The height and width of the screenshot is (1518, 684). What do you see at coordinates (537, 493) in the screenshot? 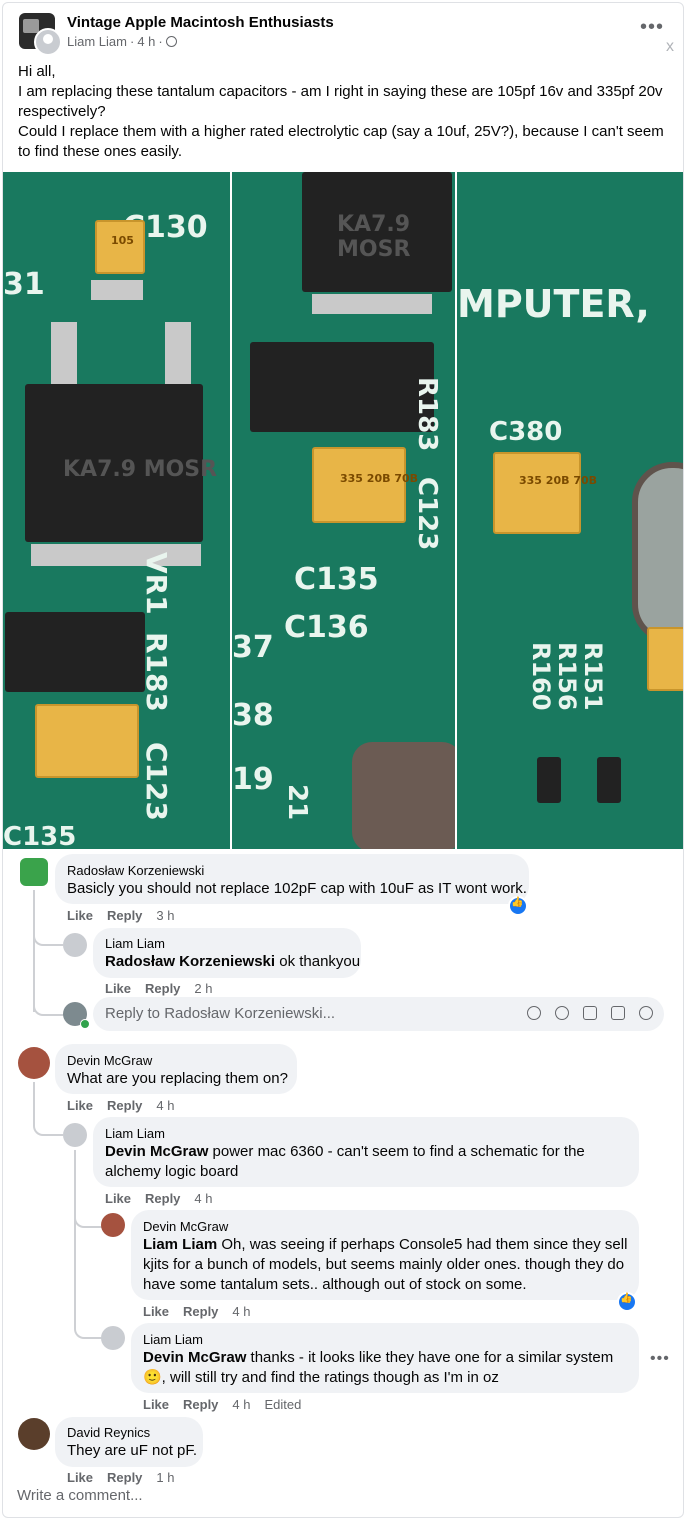
I see `capacitor-c380` at bounding box center [537, 493].